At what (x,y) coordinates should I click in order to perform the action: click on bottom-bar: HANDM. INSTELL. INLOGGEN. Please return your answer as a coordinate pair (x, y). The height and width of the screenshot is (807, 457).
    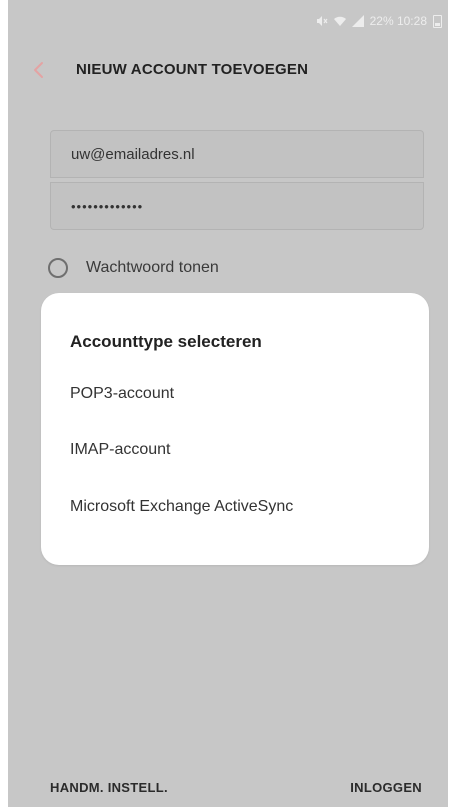
    Looking at the image, I should click on (228, 783).